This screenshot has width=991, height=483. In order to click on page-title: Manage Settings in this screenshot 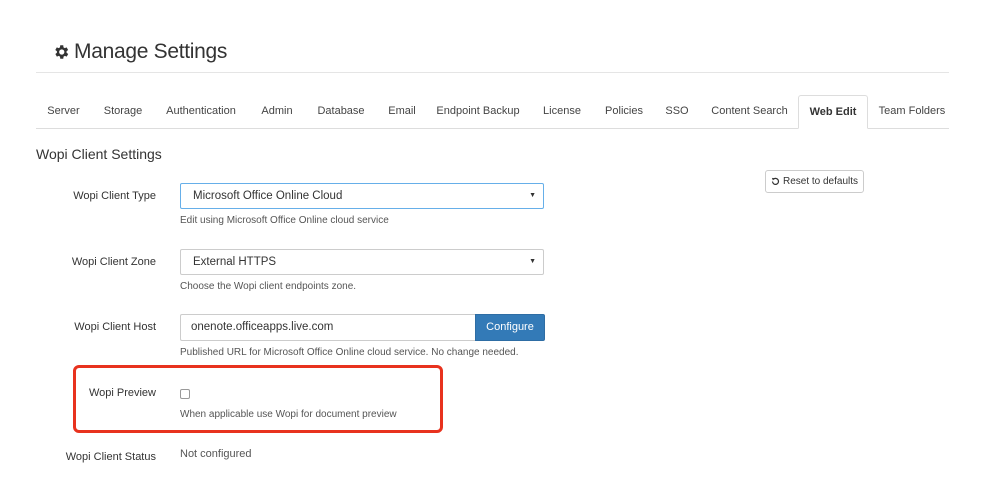, I will do `click(151, 51)`.